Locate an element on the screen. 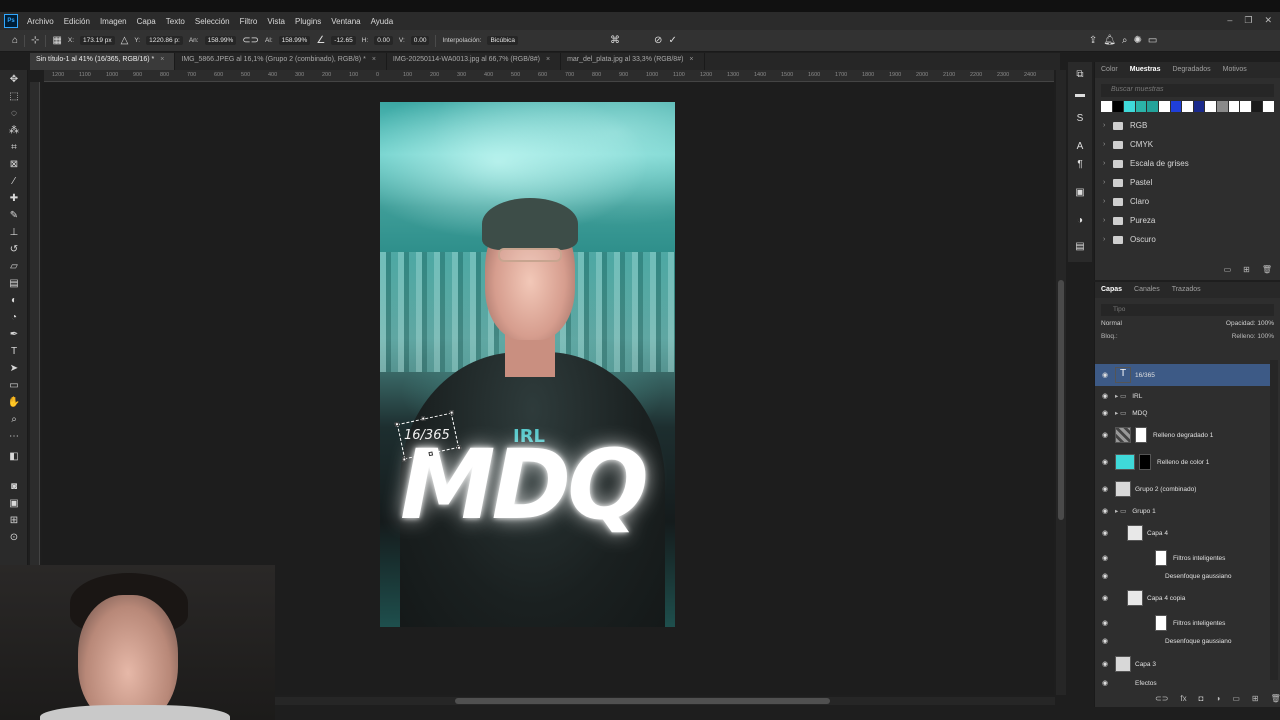 This screenshot has width=1280, height=720. tab-sin-titulo: Sin título-1 al 41% (16/365, RGB/16) * × is located at coordinates (103, 61).